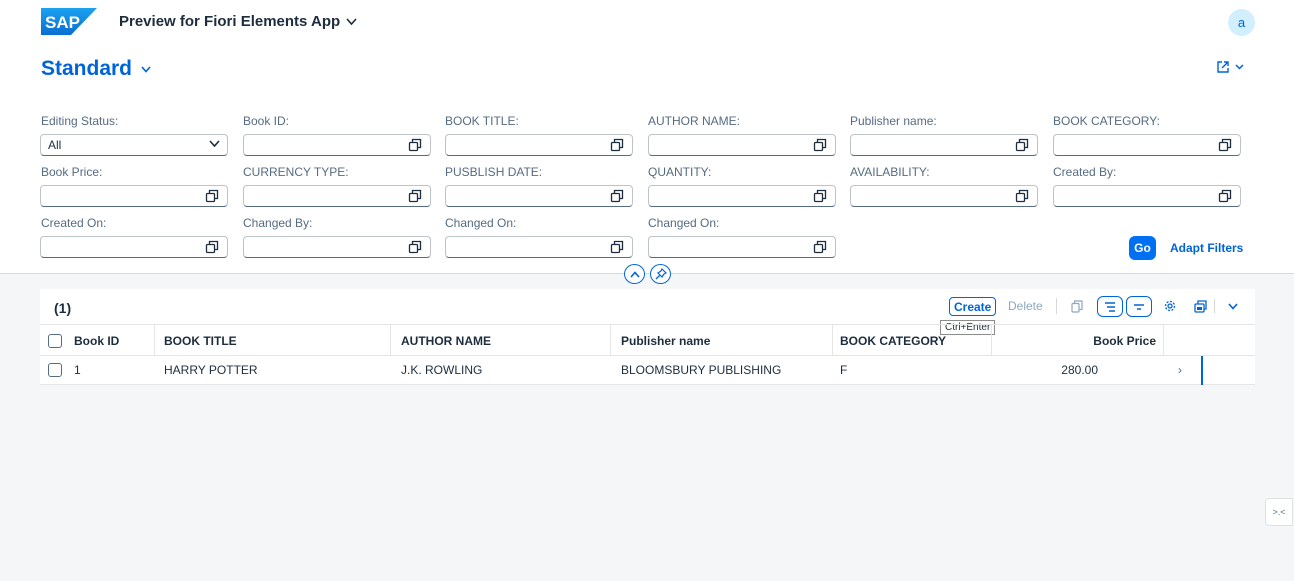 The height and width of the screenshot is (581, 1294). I want to click on expand-rows-toggle, so click(1110, 306).